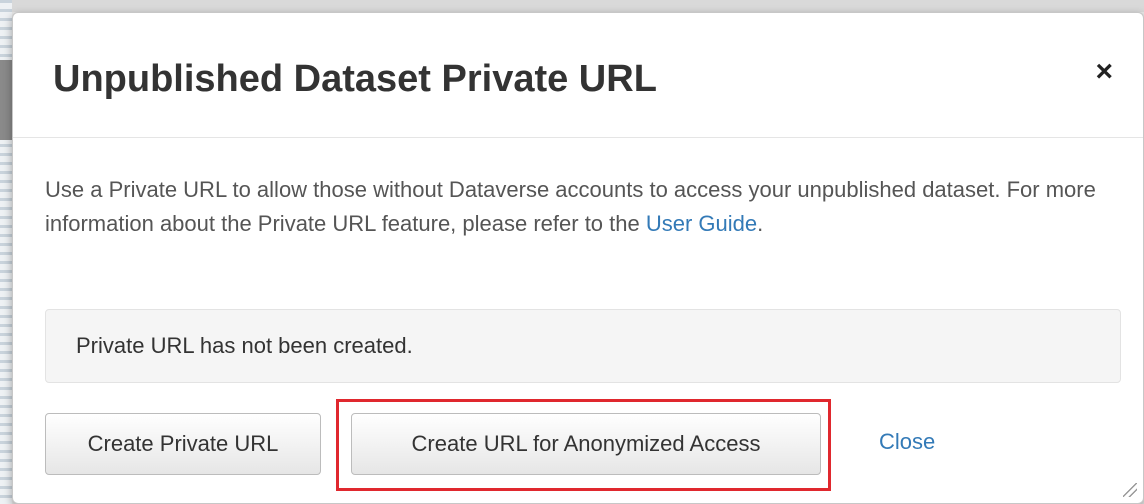  I want to click on intro-text-suffix: ., so click(760, 223).